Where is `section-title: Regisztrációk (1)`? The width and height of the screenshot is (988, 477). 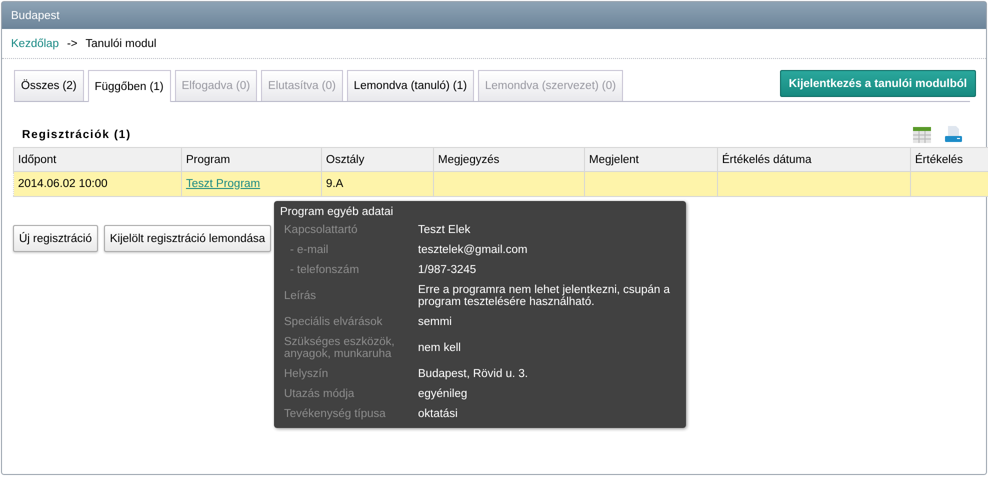
section-title: Regisztrációk (1) is located at coordinates (77, 134).